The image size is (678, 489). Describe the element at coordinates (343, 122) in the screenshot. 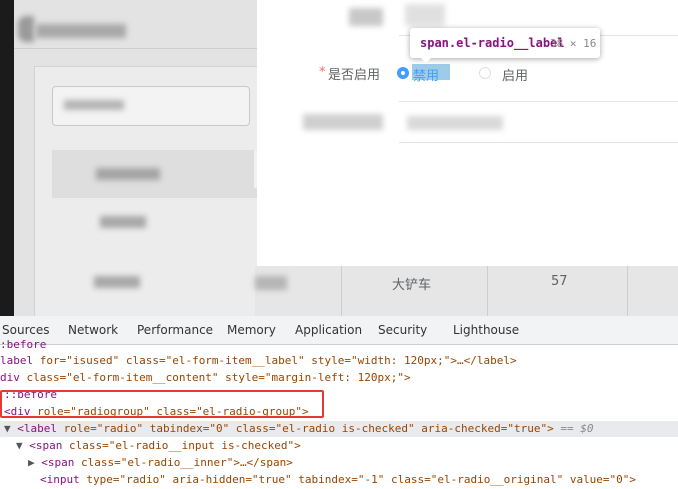

I see `blurred-label-bottom` at that location.